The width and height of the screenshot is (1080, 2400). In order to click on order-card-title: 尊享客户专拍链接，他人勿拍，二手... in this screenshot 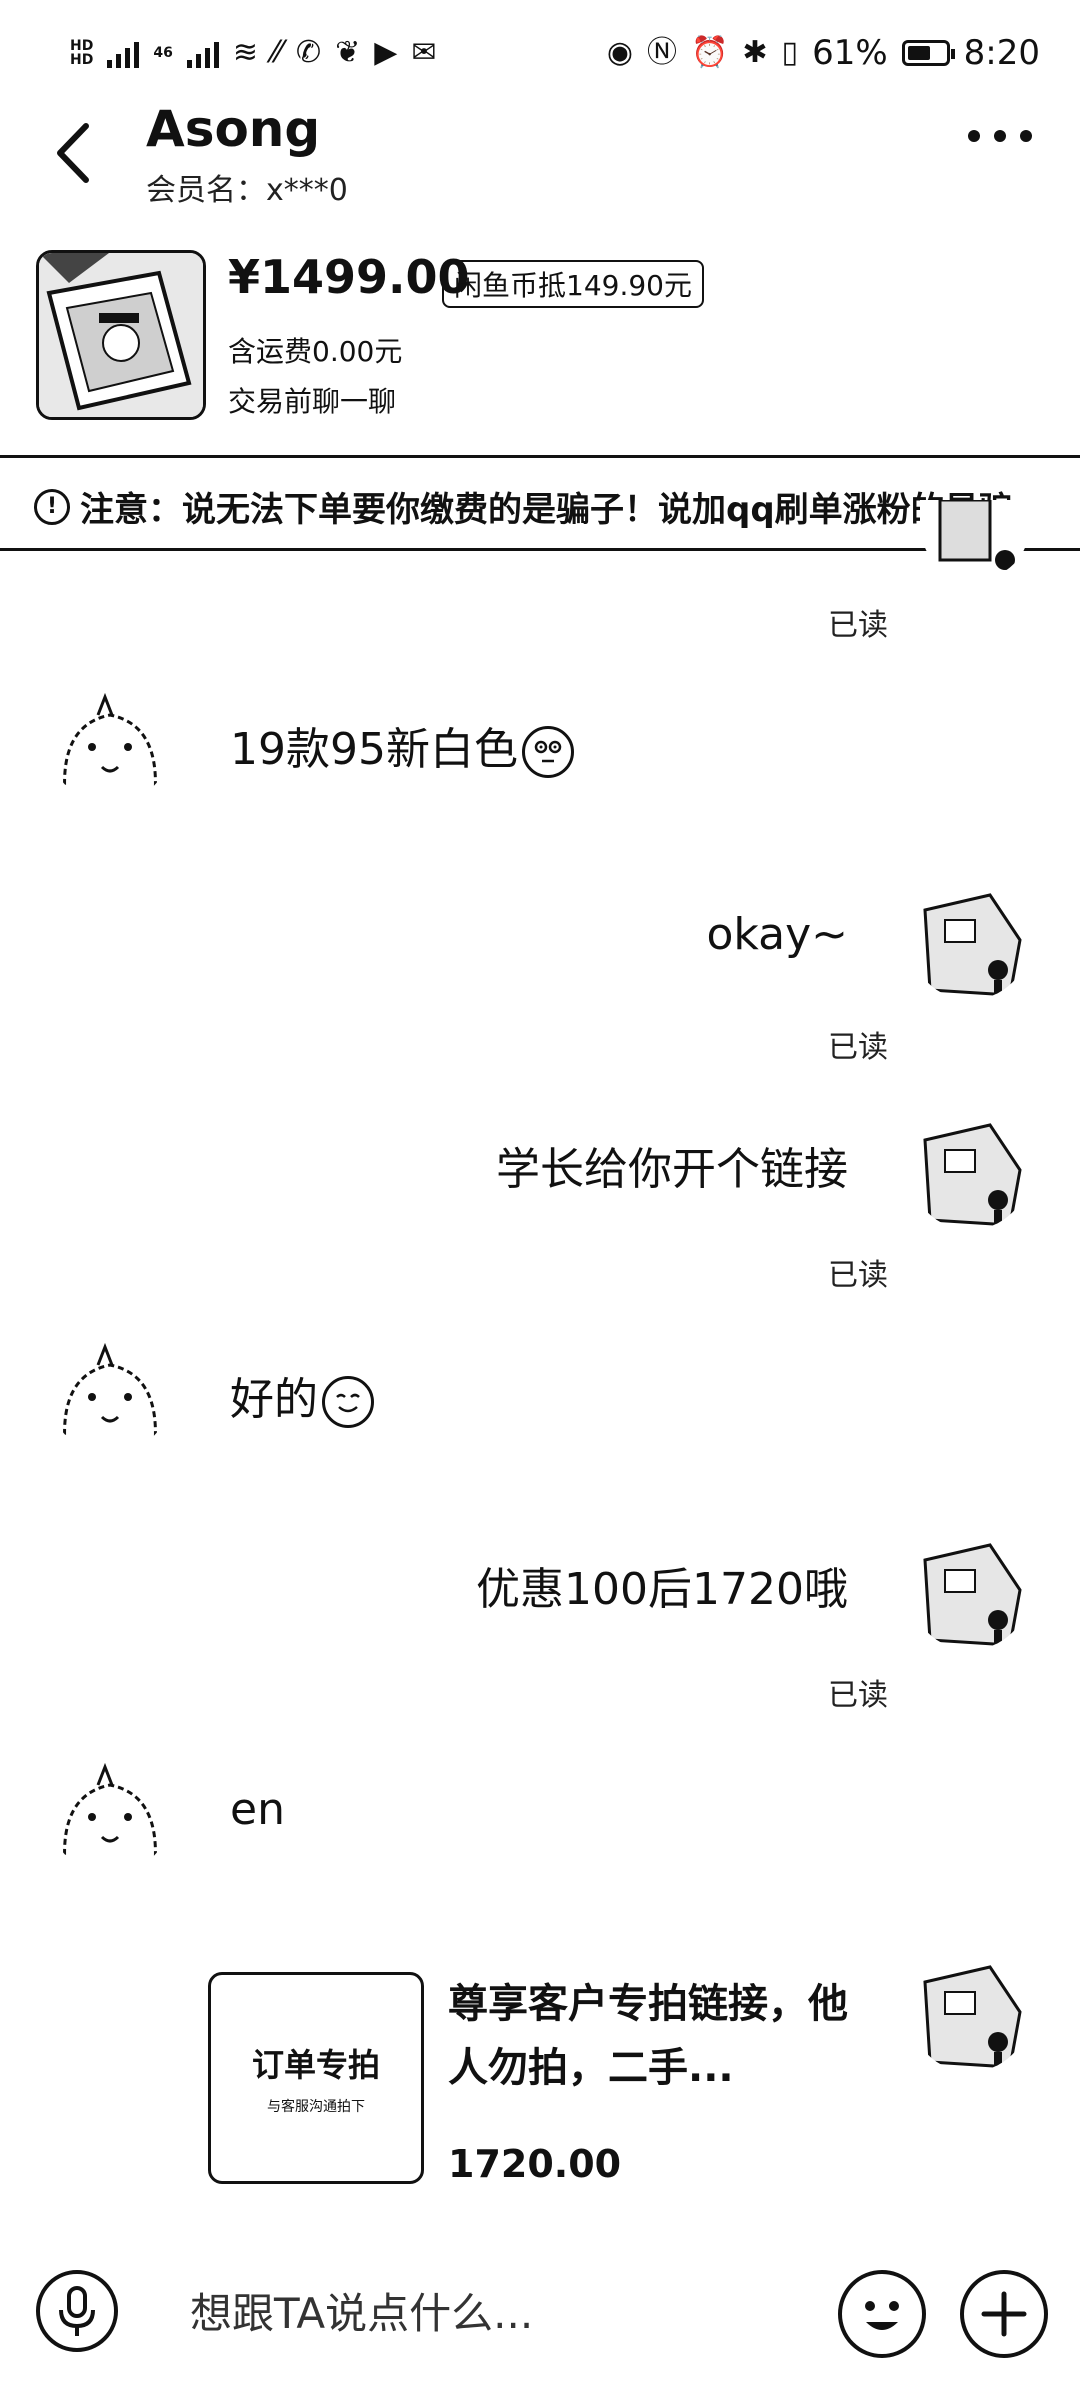, I will do `click(648, 2036)`.